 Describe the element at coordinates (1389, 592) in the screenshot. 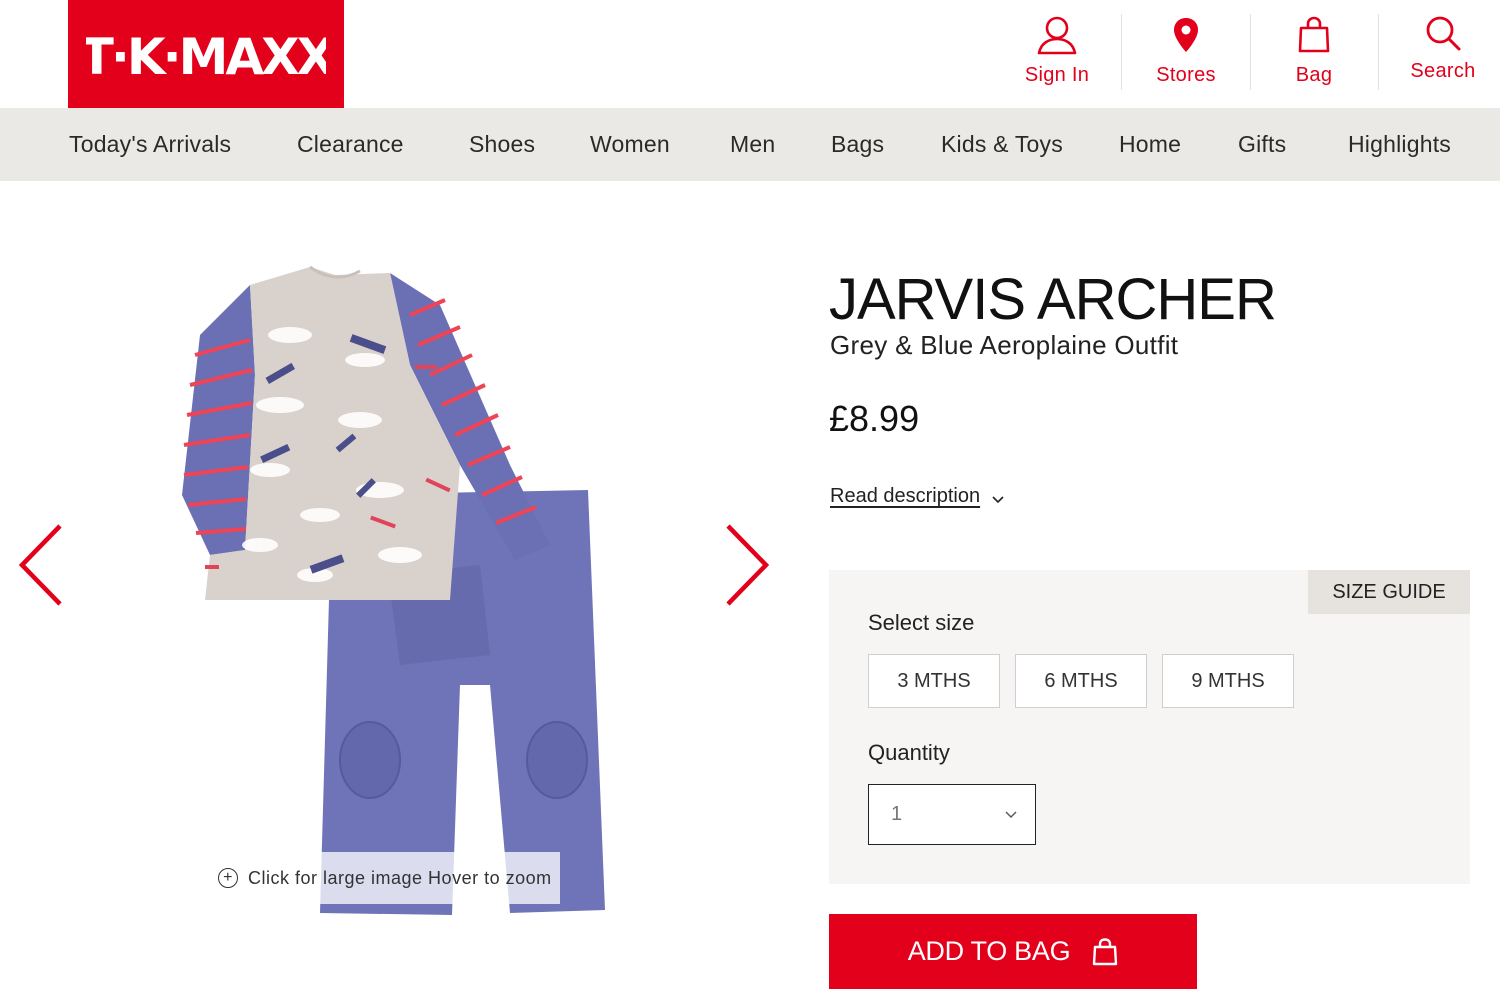

I see `size-guide-button: SIZE GUIDE` at that location.